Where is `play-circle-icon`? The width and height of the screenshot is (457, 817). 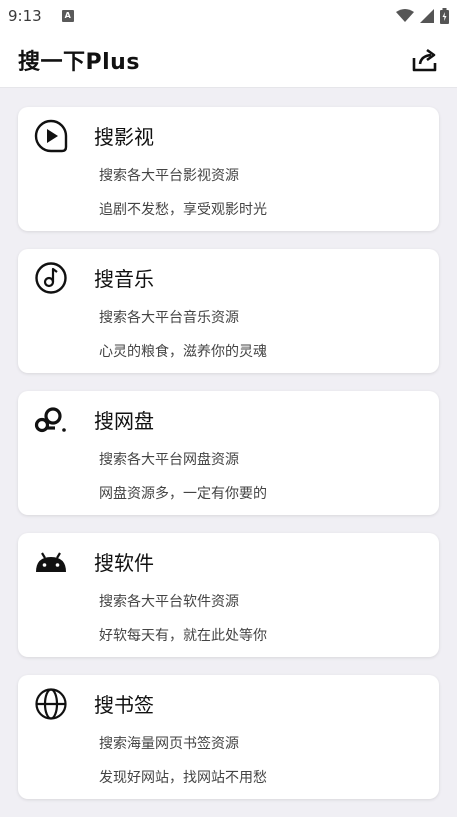
play-circle-icon is located at coordinates (51, 136).